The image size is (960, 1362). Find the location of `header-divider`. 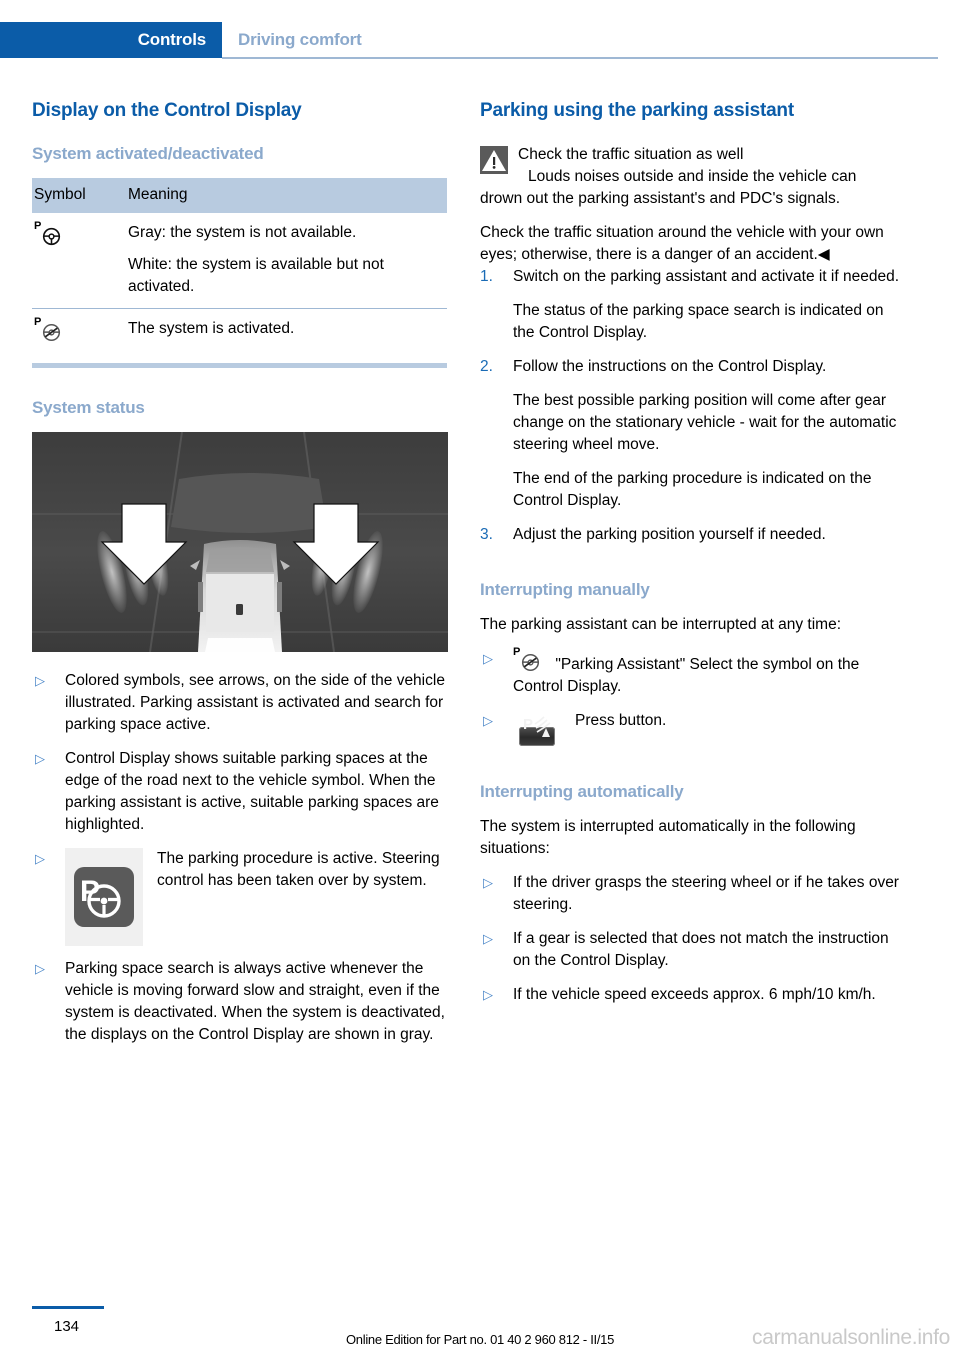

header-divider is located at coordinates (580, 58).